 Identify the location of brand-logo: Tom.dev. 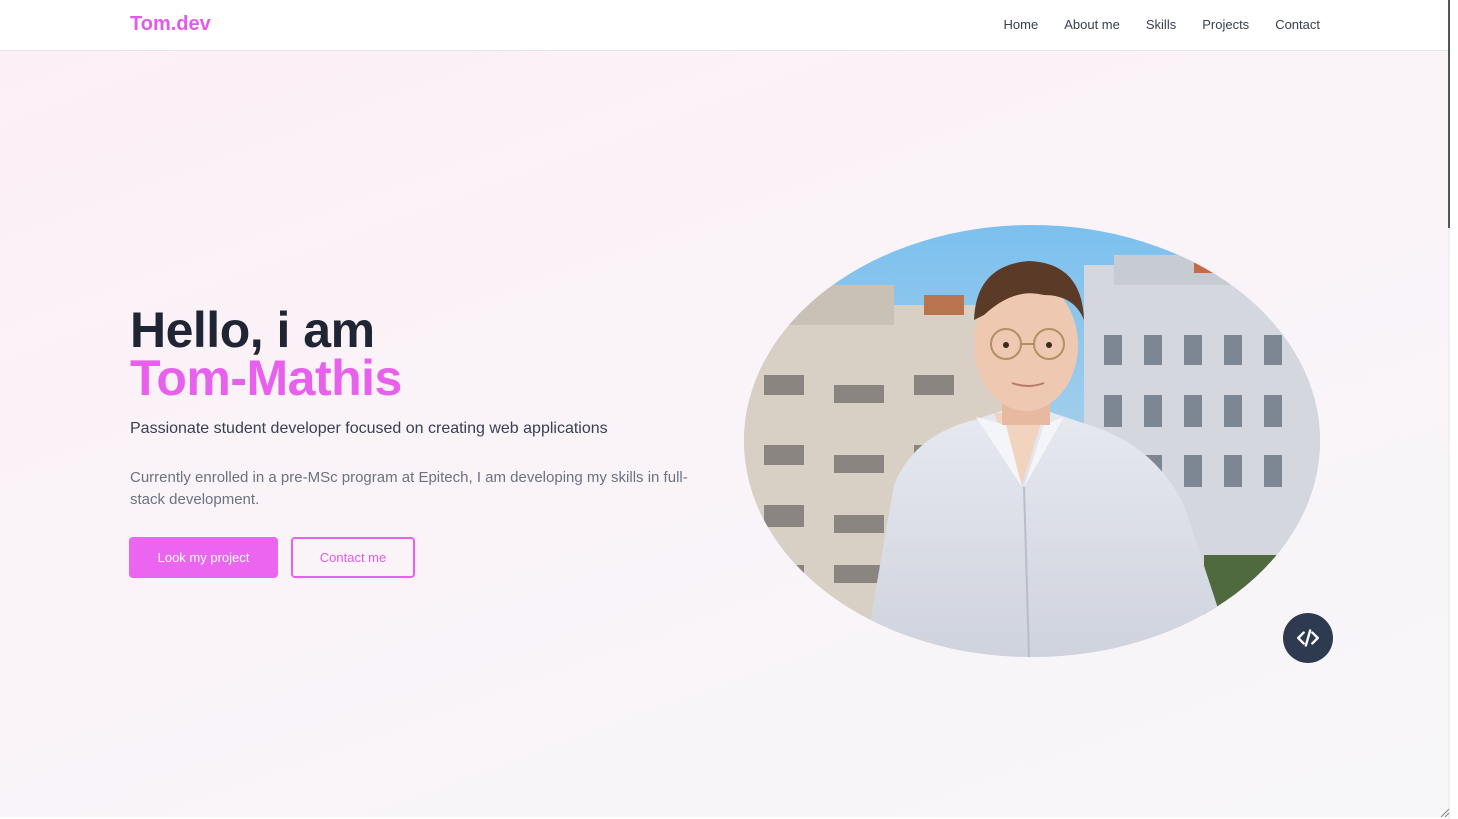
(170, 24).